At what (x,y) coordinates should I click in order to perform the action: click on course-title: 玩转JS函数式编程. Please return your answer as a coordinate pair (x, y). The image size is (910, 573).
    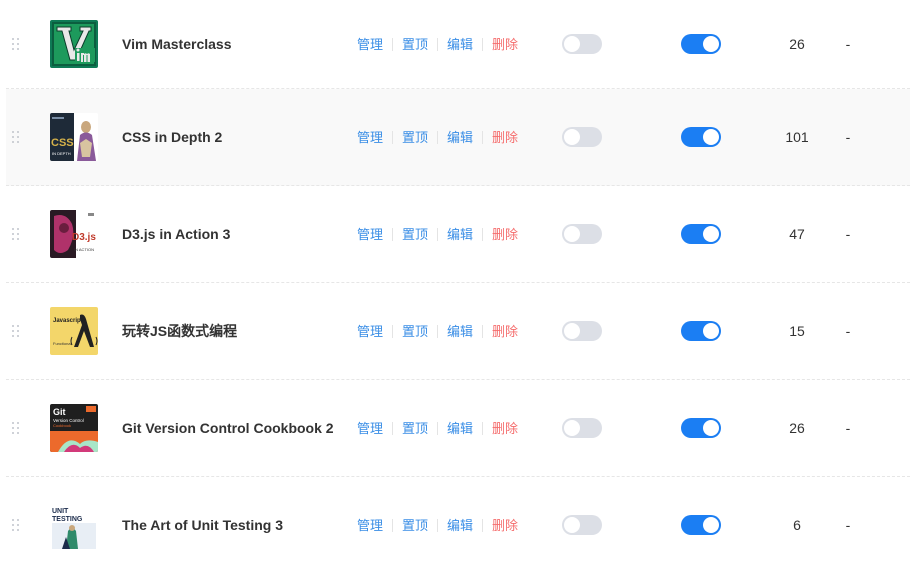
    Looking at the image, I should click on (180, 331).